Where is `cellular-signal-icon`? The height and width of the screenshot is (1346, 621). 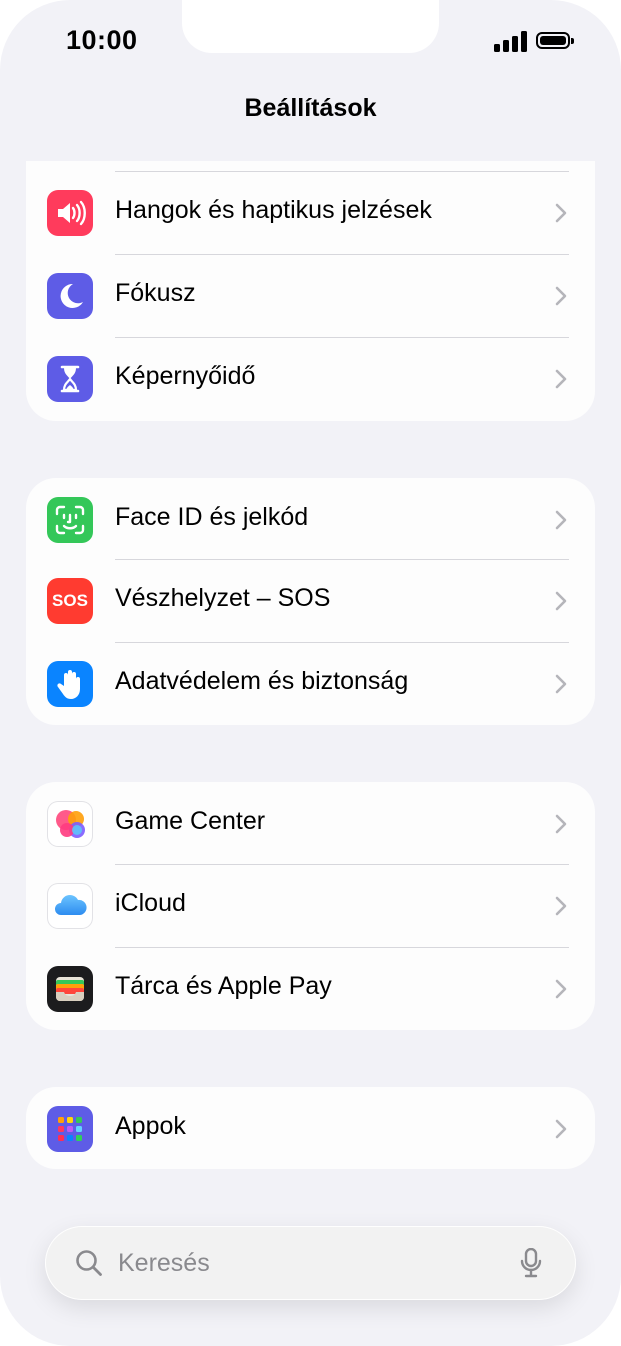
cellular-signal-icon is located at coordinates (511, 41).